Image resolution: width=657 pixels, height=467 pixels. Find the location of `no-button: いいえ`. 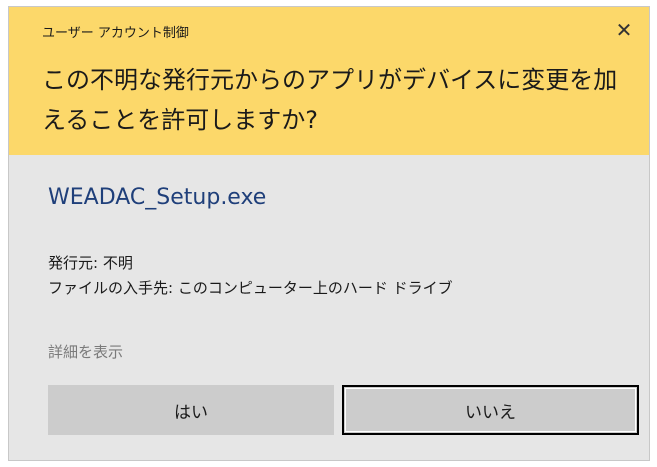

no-button: いいえ is located at coordinates (490, 410).